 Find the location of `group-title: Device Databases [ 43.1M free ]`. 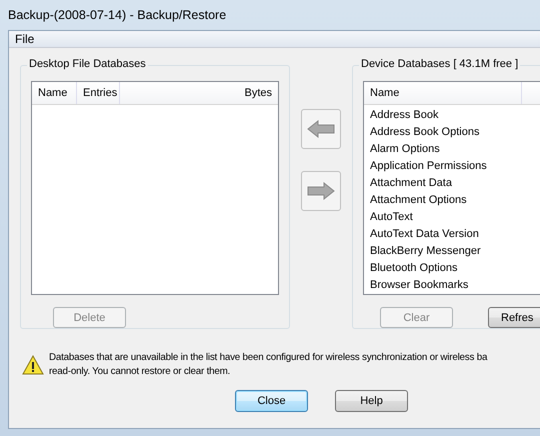

group-title: Device Databases [ 43.1M free ] is located at coordinates (439, 64).